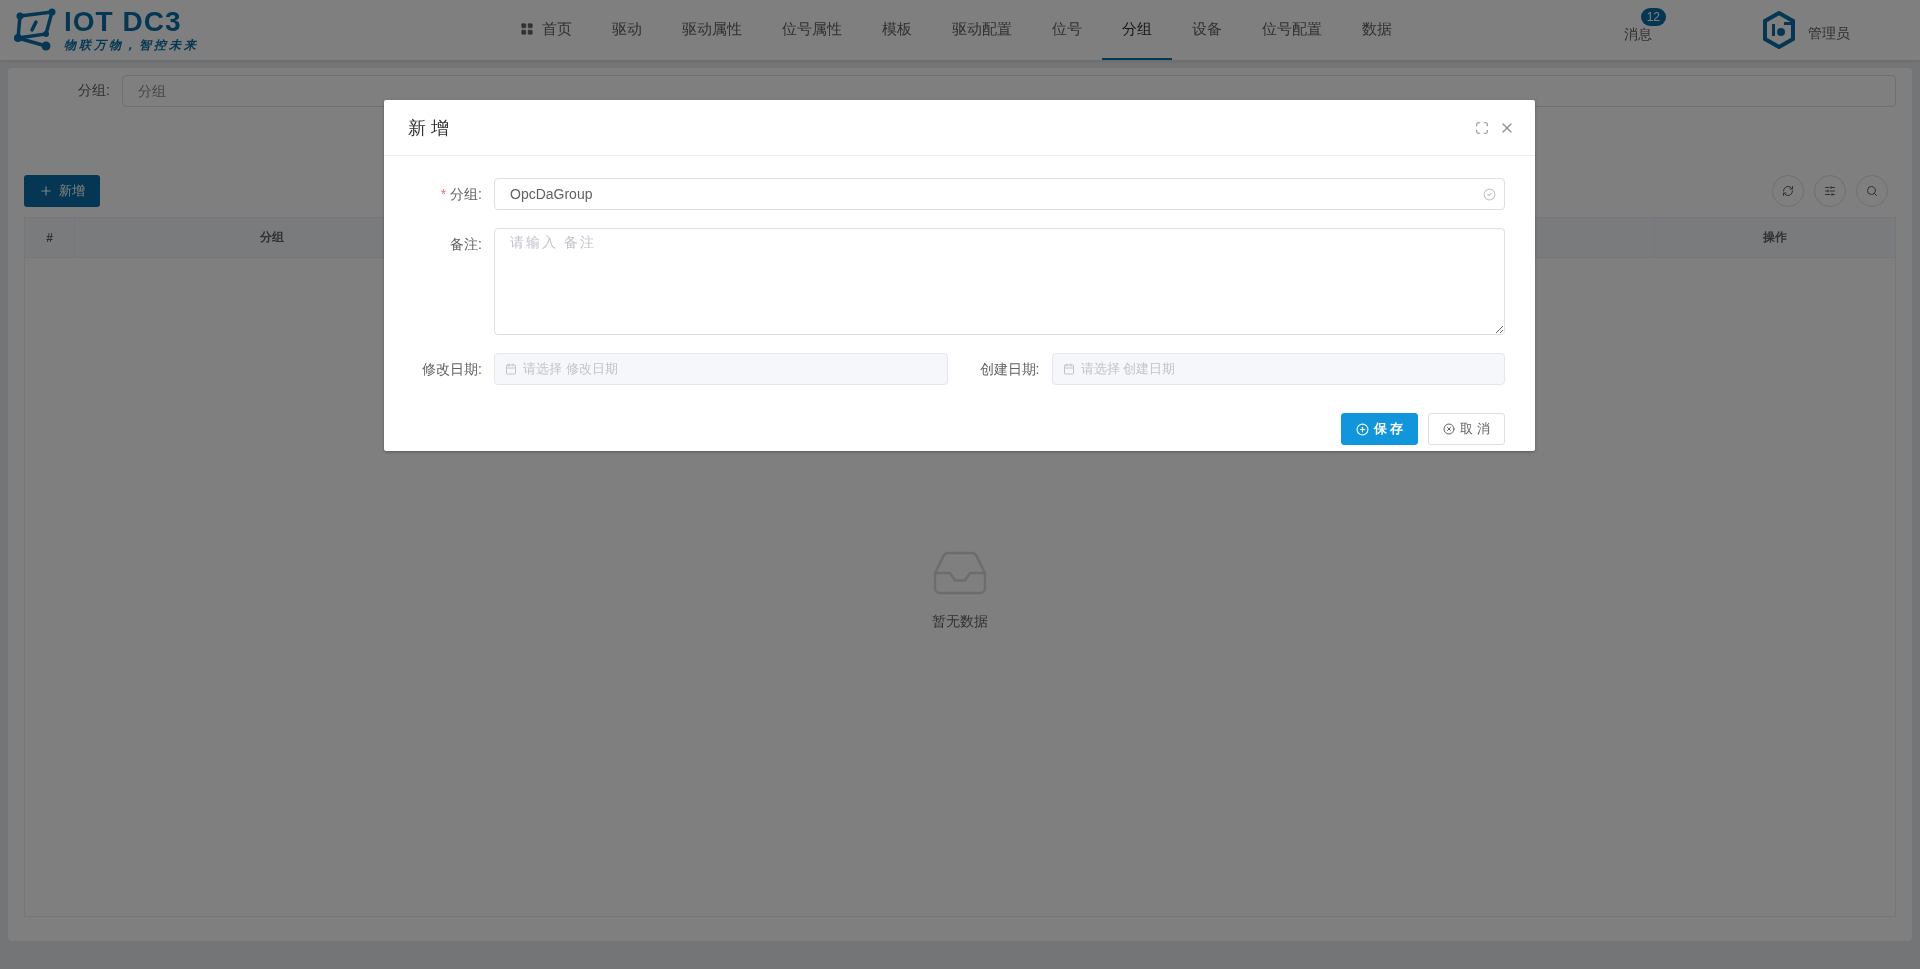 The image size is (1920, 969). I want to click on refresh-icon, so click(1788, 191).